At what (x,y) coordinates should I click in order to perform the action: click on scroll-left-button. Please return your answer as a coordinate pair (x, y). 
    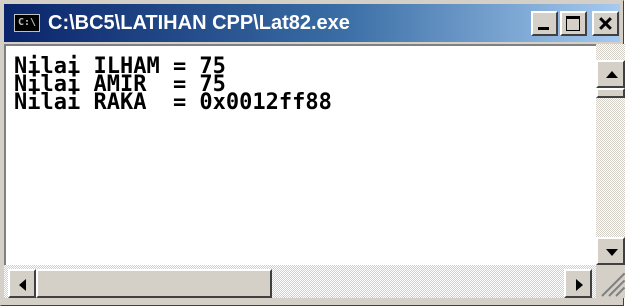
    Looking at the image, I should click on (22, 283).